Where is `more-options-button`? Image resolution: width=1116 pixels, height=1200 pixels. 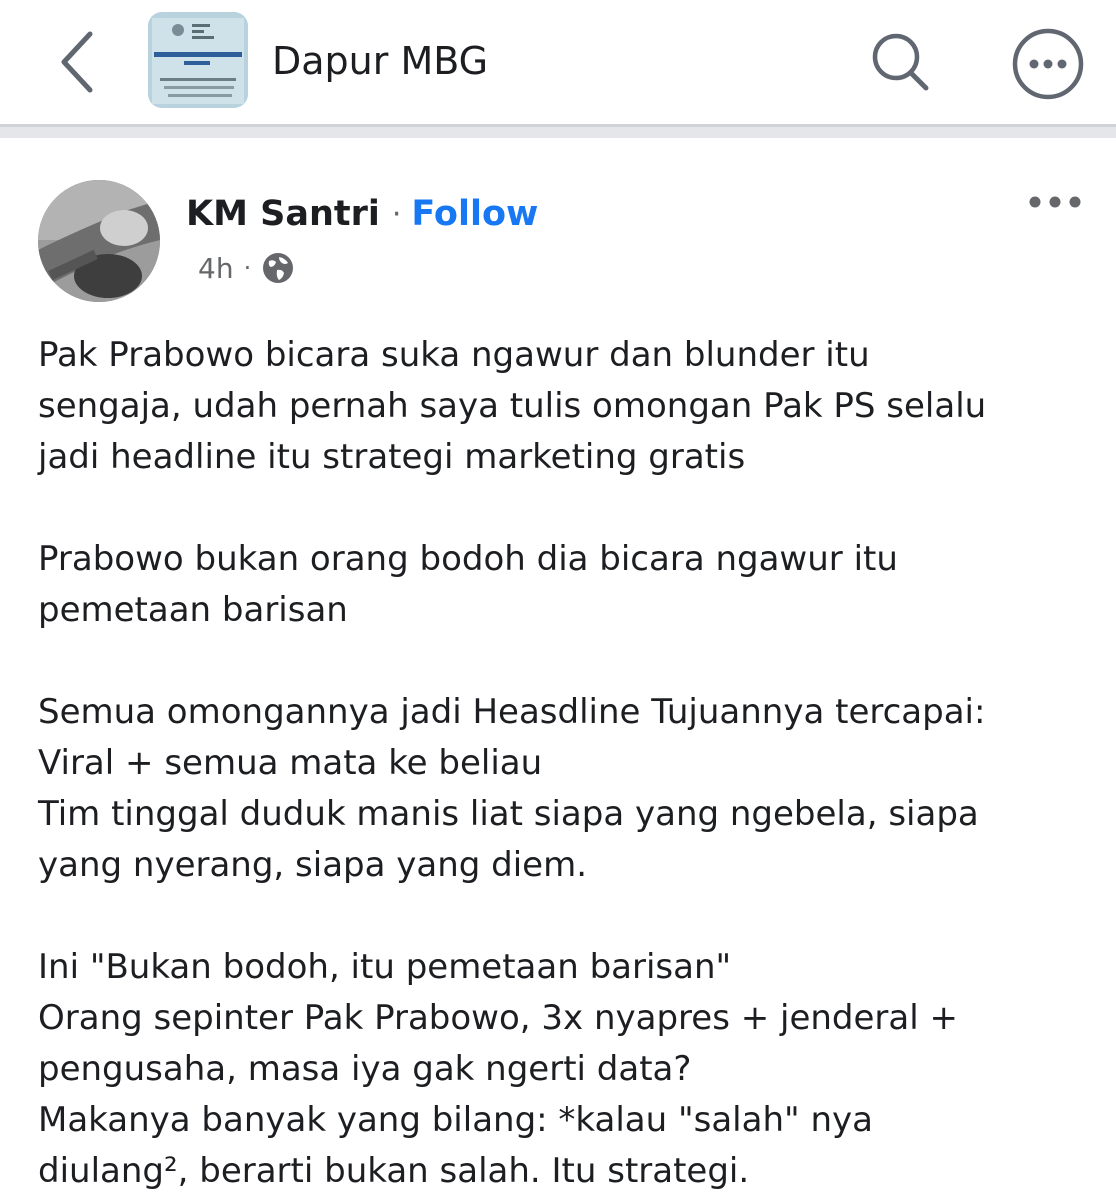
more-options-button is located at coordinates (1048, 64).